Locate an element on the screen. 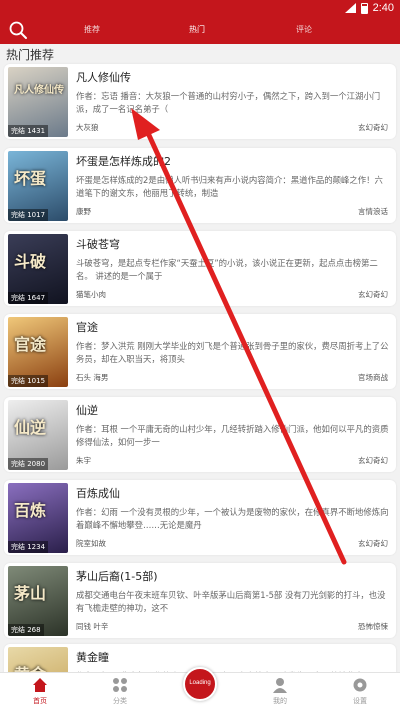  status-badge: 完结 268 is located at coordinates (26, 630).